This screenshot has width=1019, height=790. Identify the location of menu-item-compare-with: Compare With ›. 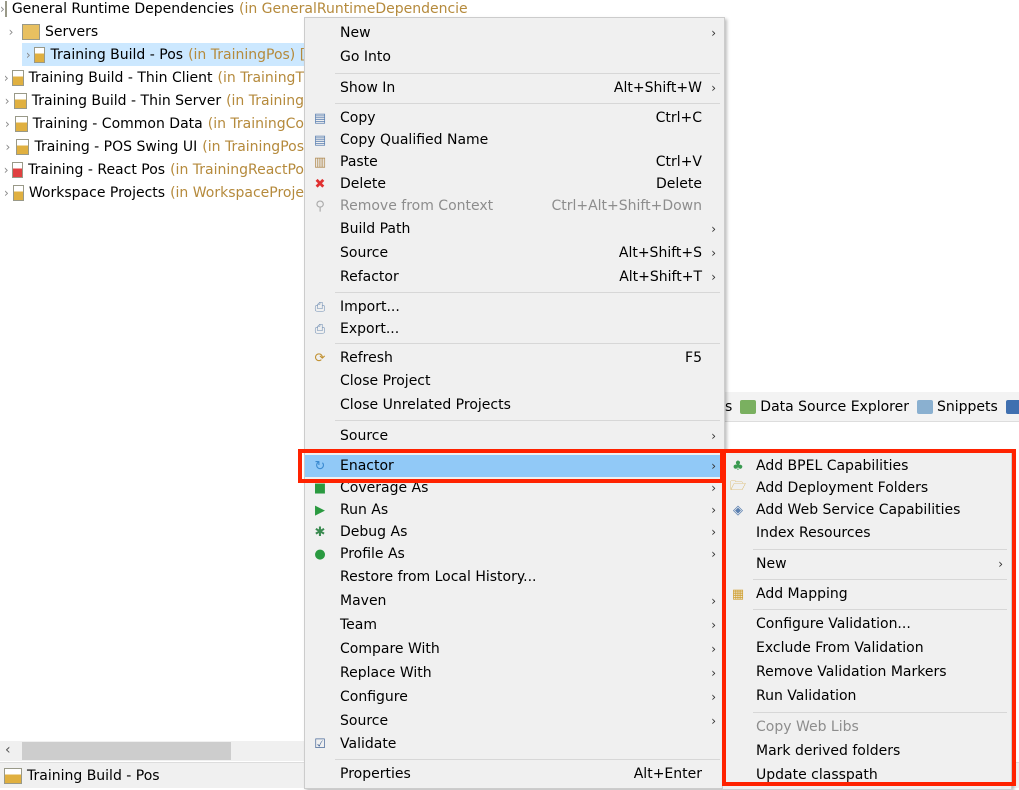
(514, 649).